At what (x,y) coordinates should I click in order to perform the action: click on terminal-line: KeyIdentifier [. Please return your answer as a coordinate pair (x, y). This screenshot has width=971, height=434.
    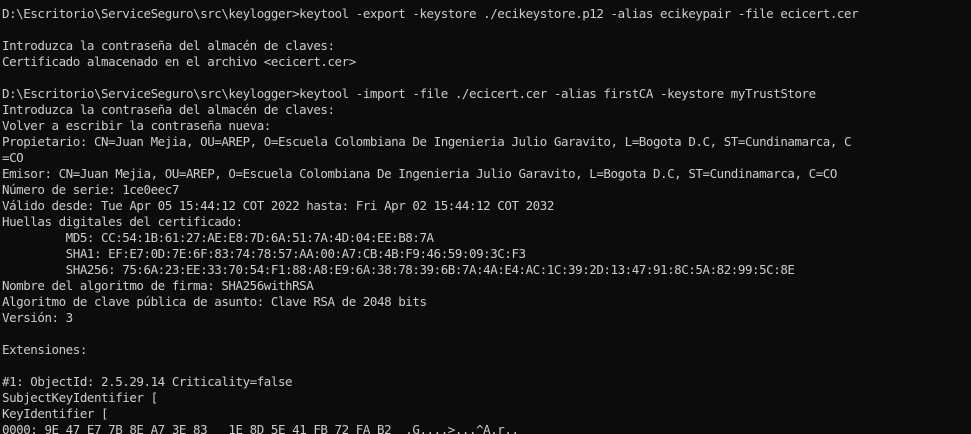
    Looking at the image, I should click on (55, 413).